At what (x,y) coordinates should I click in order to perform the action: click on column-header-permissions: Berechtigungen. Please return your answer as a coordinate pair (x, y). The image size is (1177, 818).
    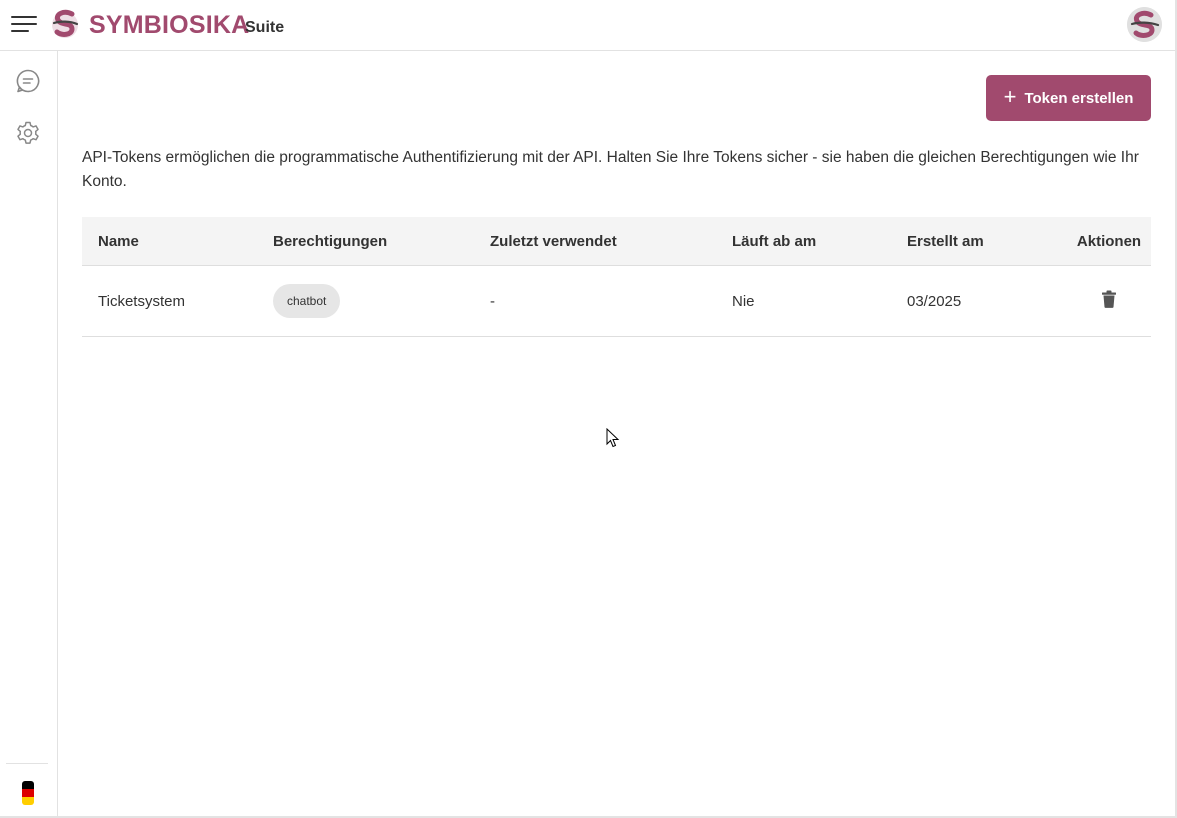
    Looking at the image, I should click on (381, 241).